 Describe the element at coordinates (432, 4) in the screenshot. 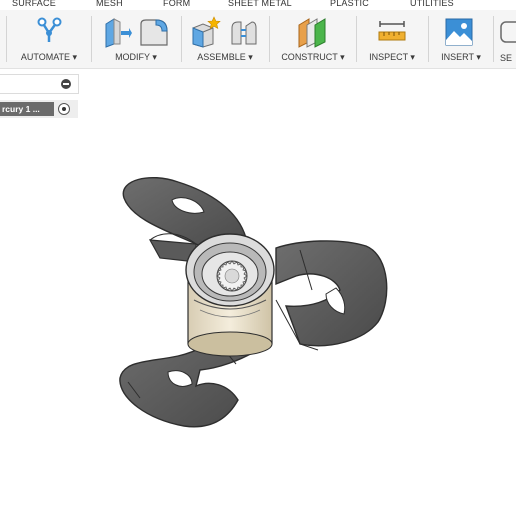

I see `tab-utilities: UTILITIES` at that location.